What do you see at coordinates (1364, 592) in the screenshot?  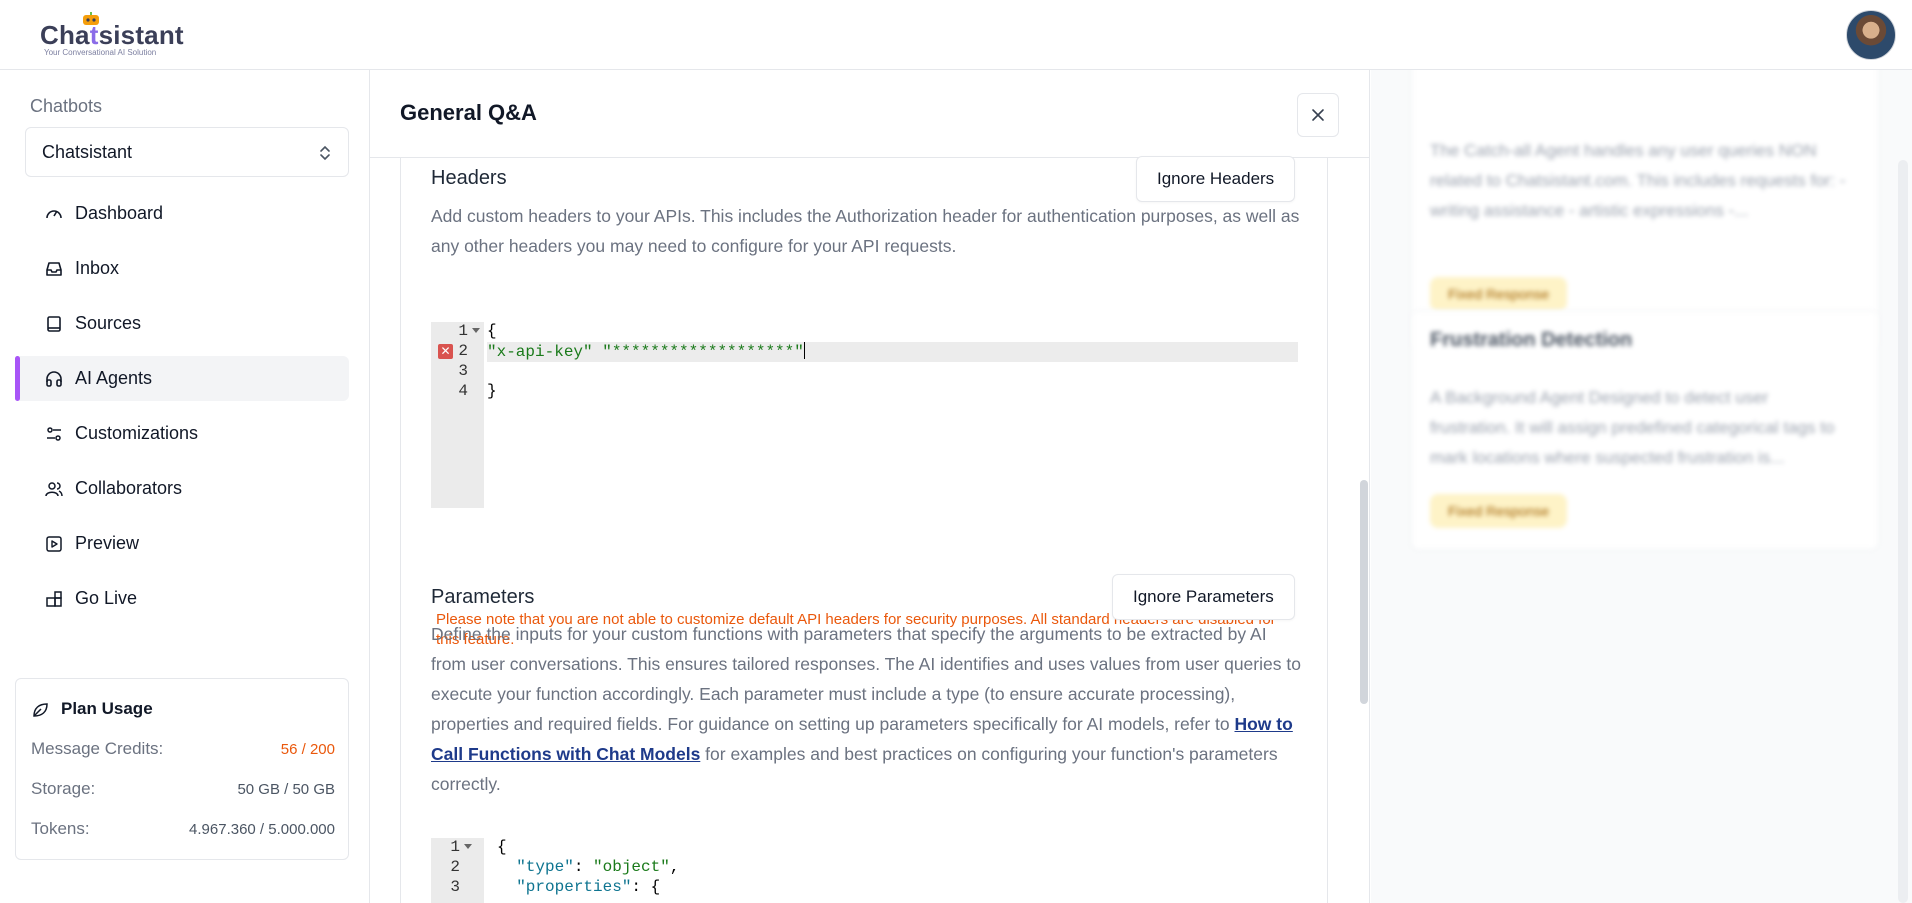 I see `panel-scrollbar-thumb` at bounding box center [1364, 592].